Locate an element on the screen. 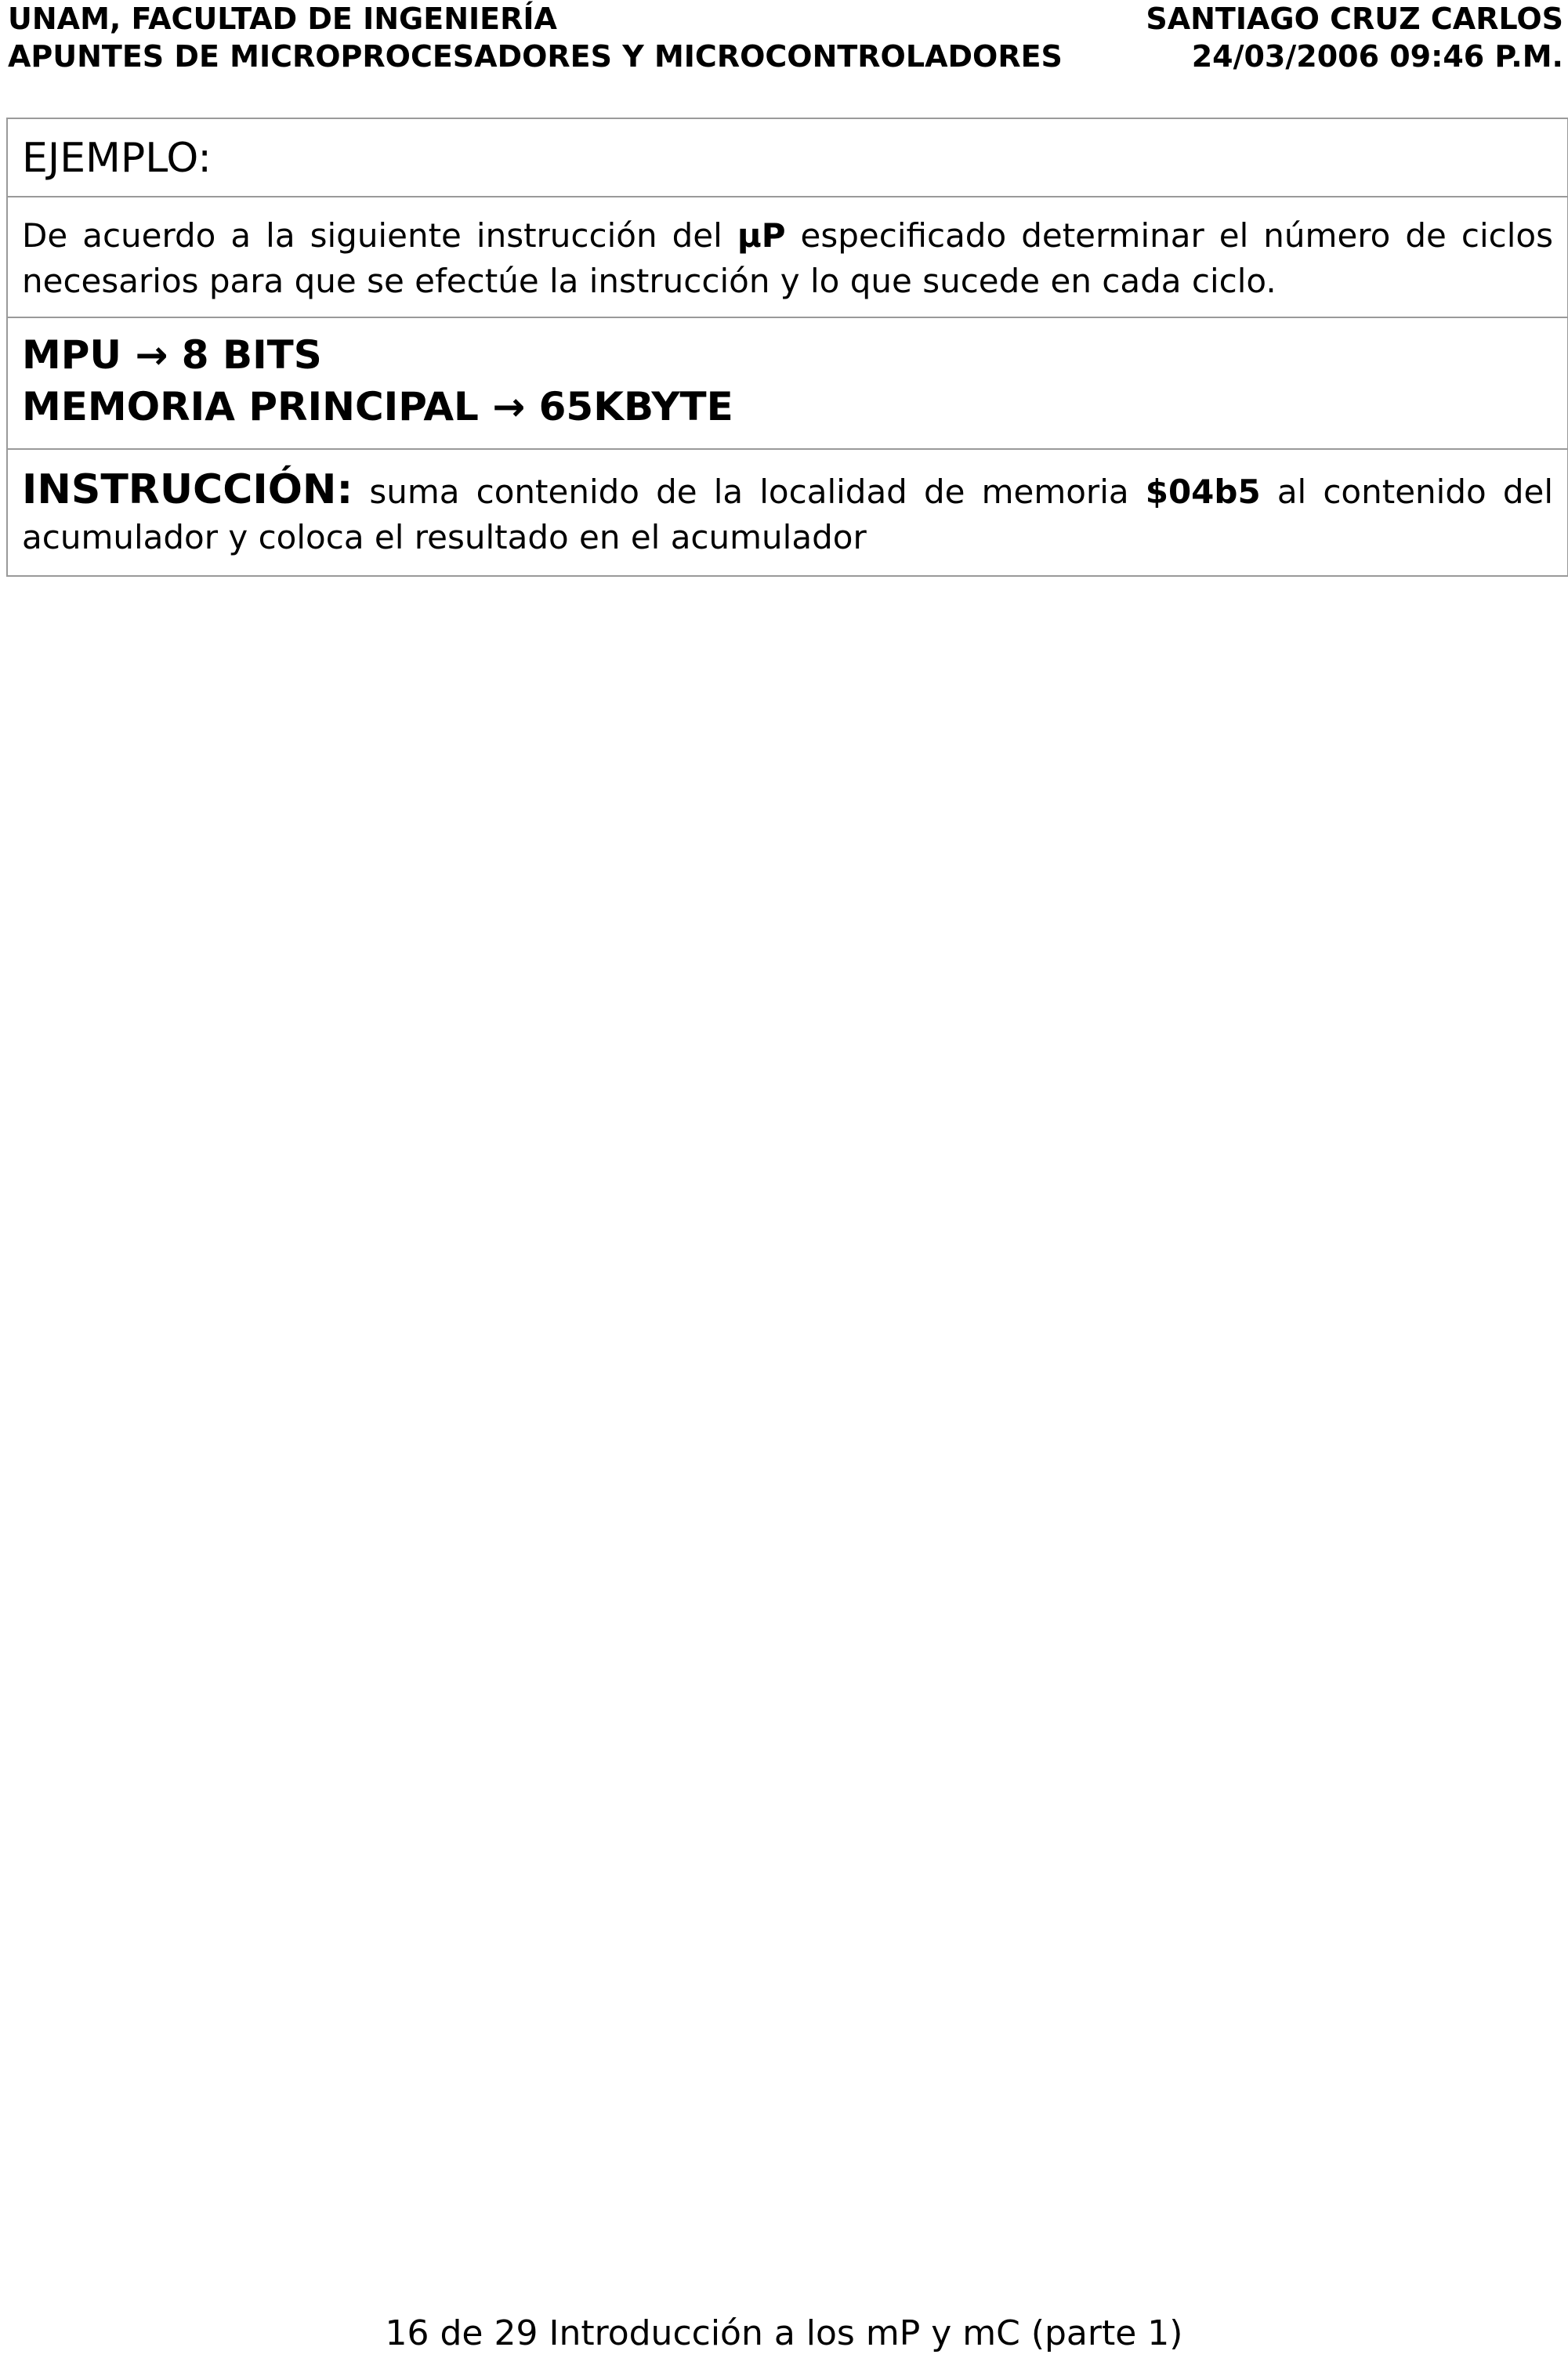 The width and height of the screenshot is (1568, 2358). specs-row: MPU → 8 BITS MEMORIA PRINCIPAL → 65KBYTE is located at coordinates (787, 384).